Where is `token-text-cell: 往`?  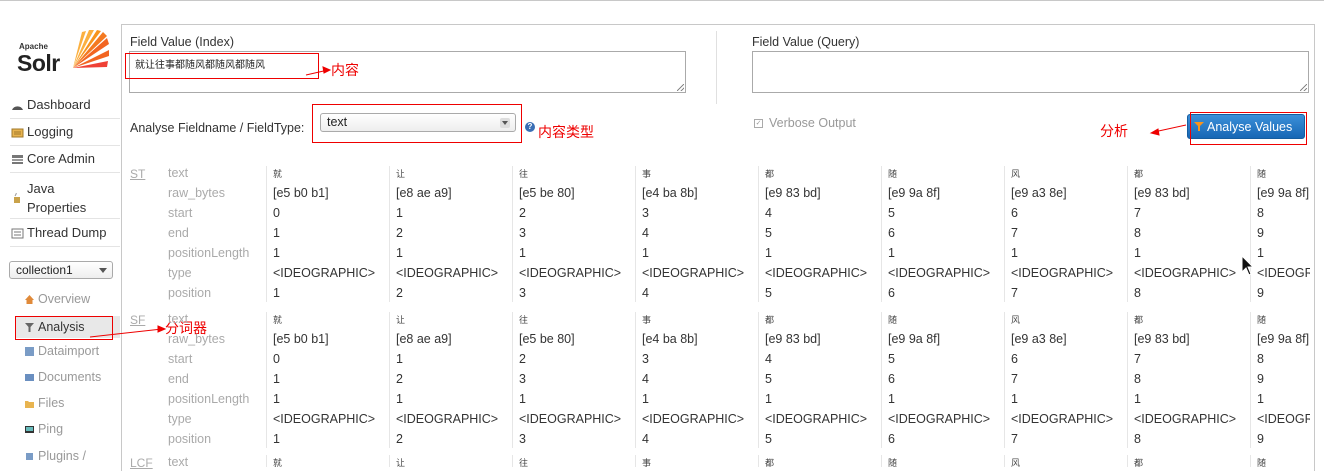
token-text-cell: 往 is located at coordinates (524, 464).